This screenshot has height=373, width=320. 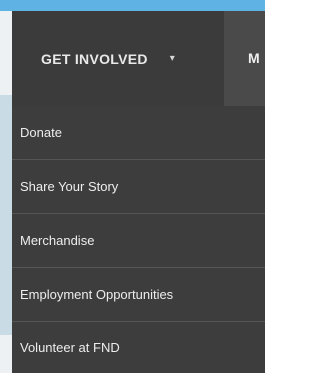 What do you see at coordinates (57, 240) in the screenshot?
I see `menu-item-label: Merchandise` at bounding box center [57, 240].